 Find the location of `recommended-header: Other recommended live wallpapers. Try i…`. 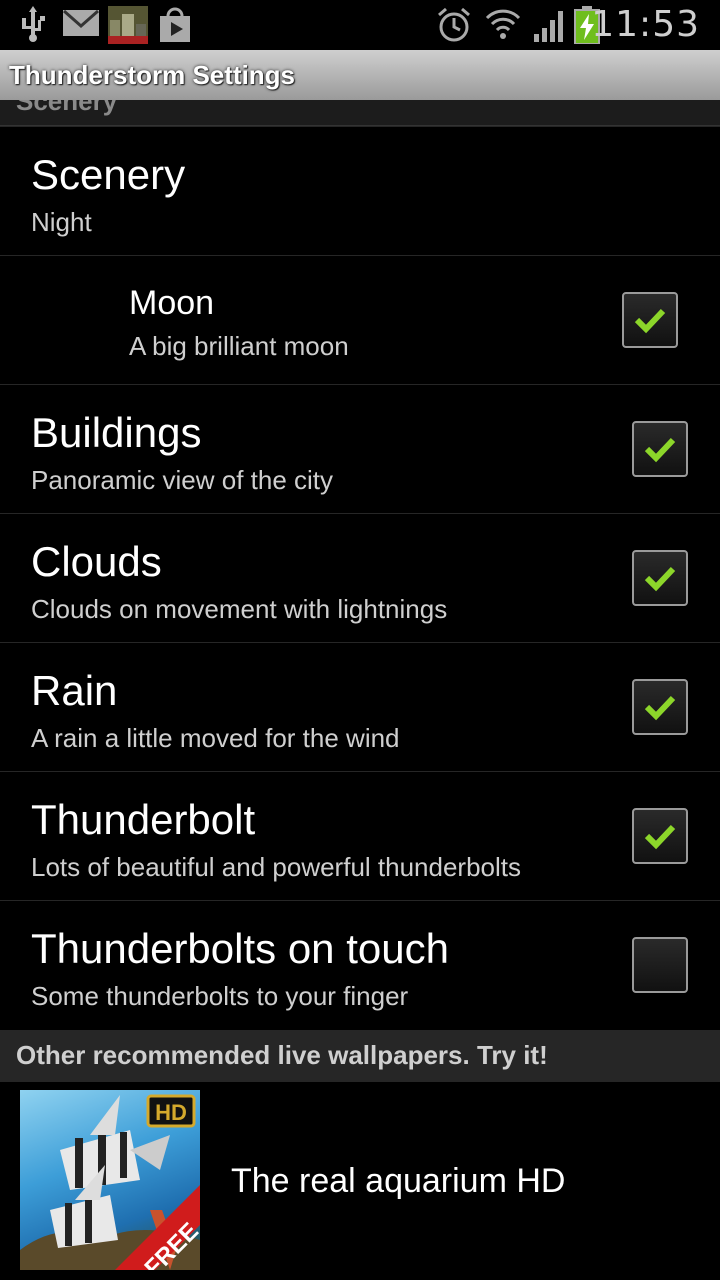

recommended-header: Other recommended live wallpapers. Try i… is located at coordinates (360, 1056).